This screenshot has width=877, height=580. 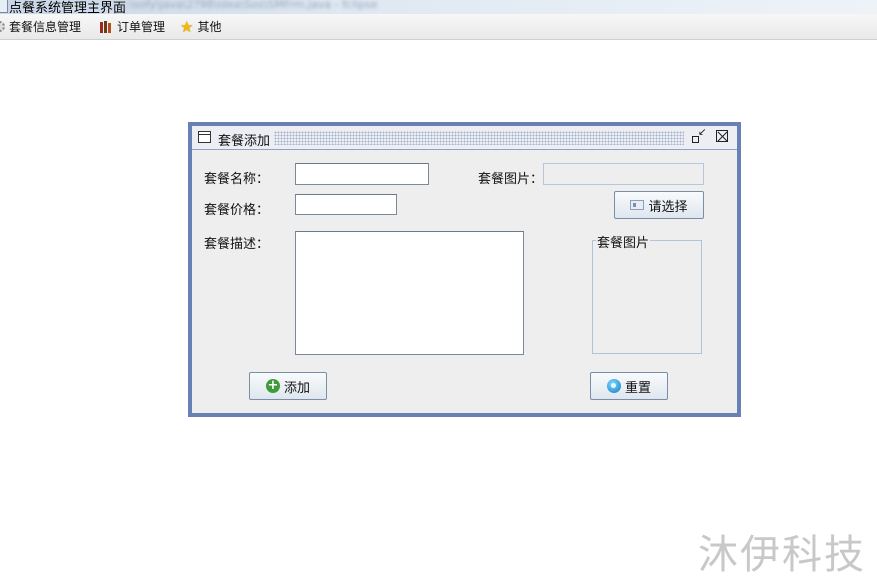 What do you see at coordinates (637, 388) in the screenshot?
I see `reset-button-label: 重置` at bounding box center [637, 388].